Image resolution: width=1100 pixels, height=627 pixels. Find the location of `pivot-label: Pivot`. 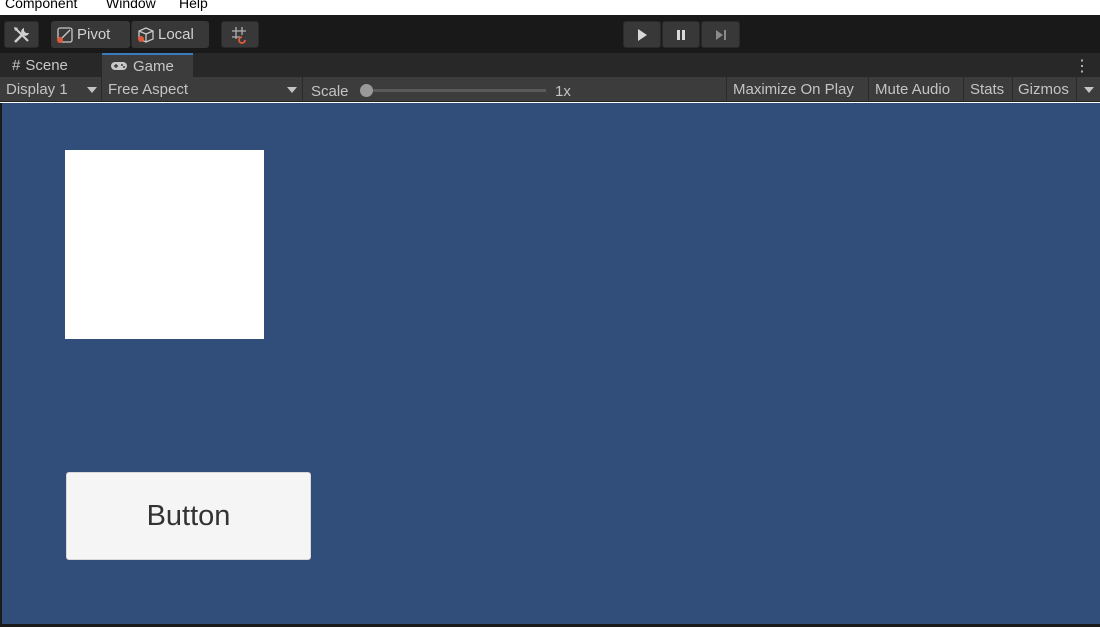

pivot-label: Pivot is located at coordinates (94, 34).